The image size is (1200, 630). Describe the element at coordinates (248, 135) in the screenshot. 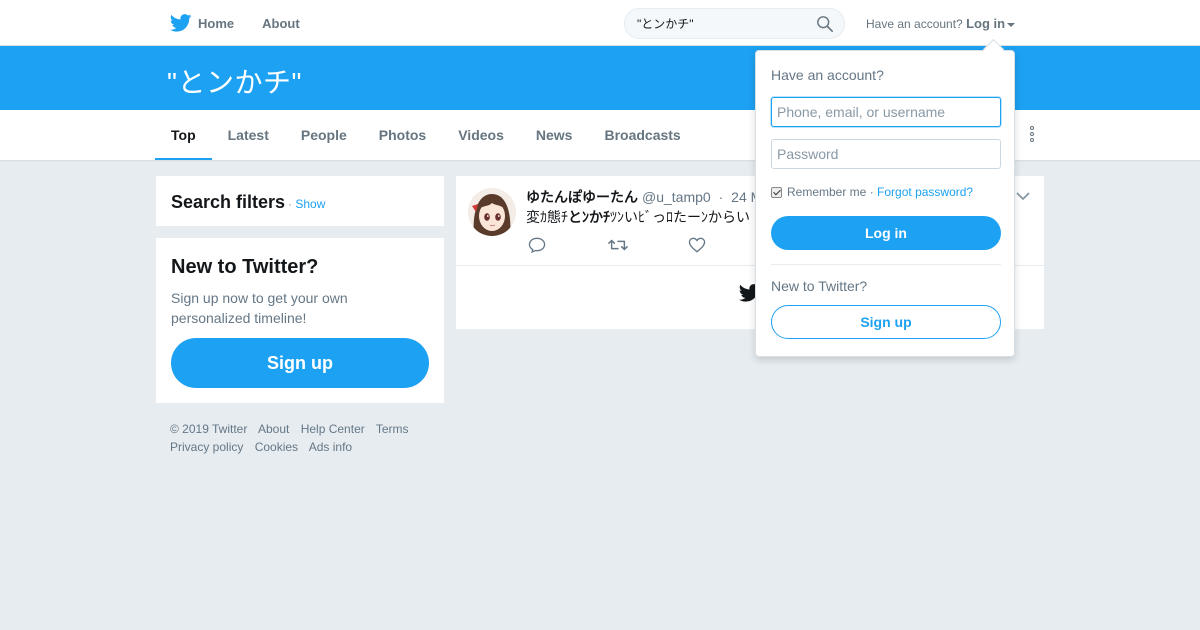

I see `tab-latest: Latest` at that location.